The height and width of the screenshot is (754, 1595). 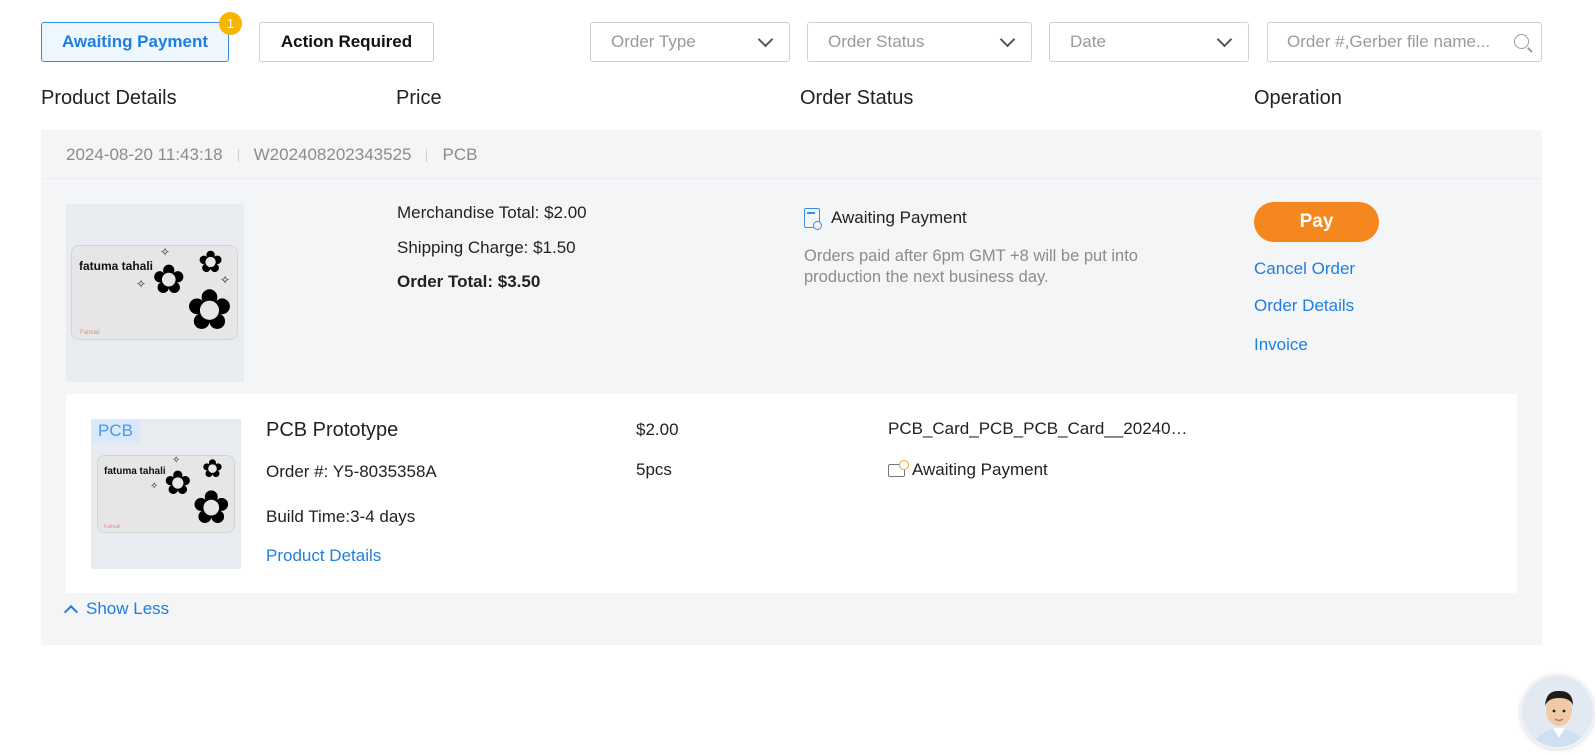 I want to click on tab-awaiting-payment: Awaiting Payment 1, so click(x=141, y=37).